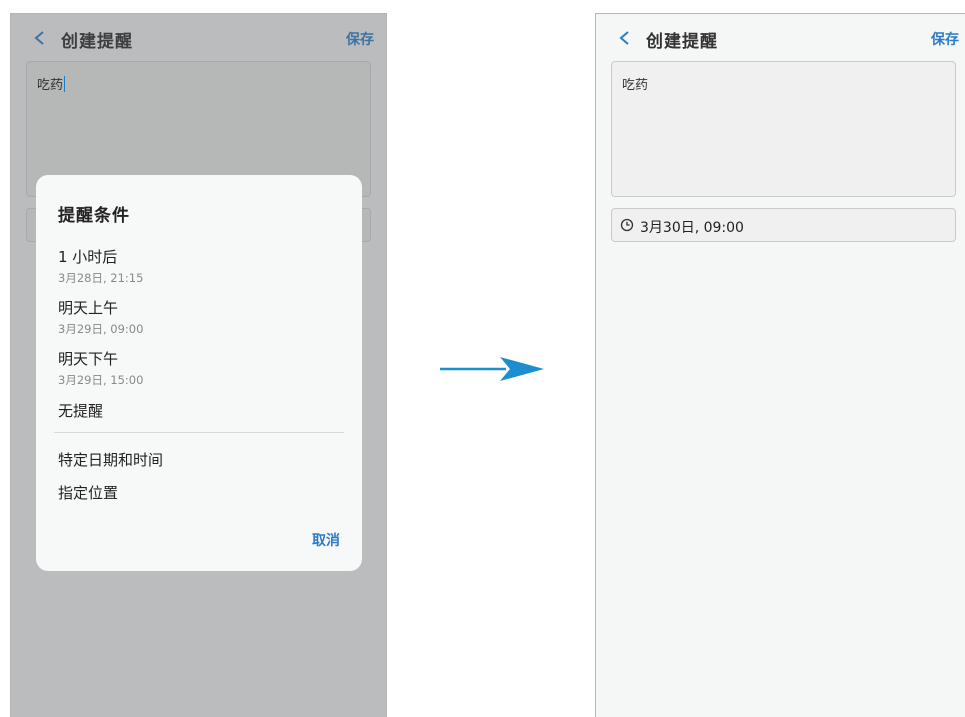  I want to click on reminder-condition-text: 3月30日, 09:00, so click(692, 228).